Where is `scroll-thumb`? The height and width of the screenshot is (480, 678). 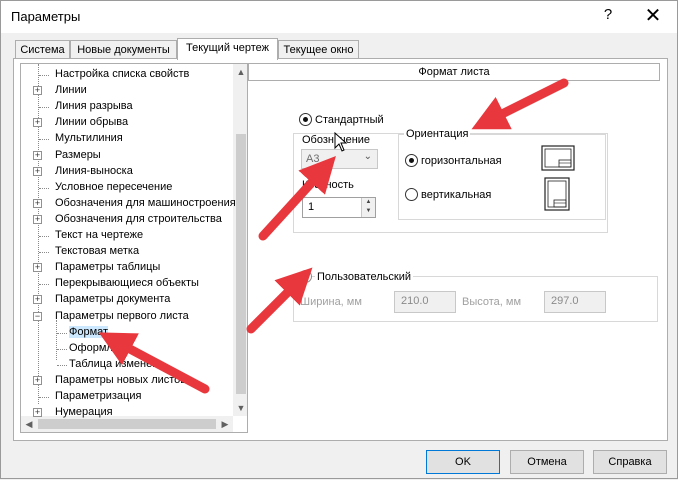
scroll-thumb is located at coordinates (241, 264).